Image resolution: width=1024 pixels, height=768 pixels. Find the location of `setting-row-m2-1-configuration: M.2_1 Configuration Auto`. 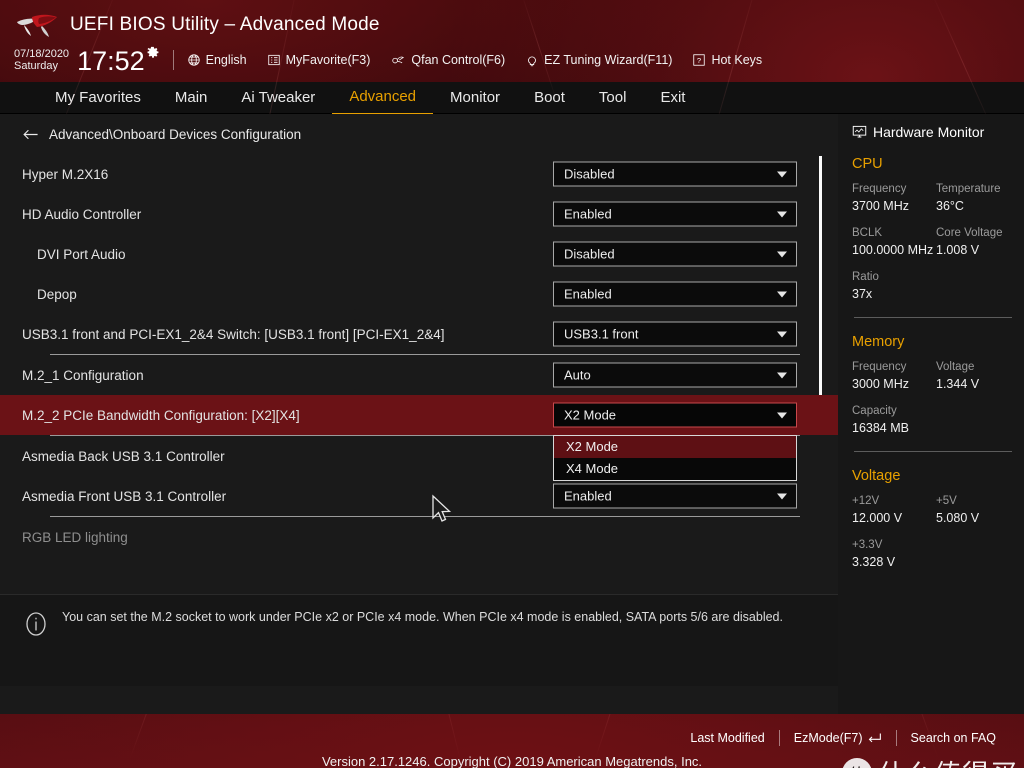

setting-row-m2-1-configuration: M.2_1 Configuration Auto is located at coordinates (419, 375).